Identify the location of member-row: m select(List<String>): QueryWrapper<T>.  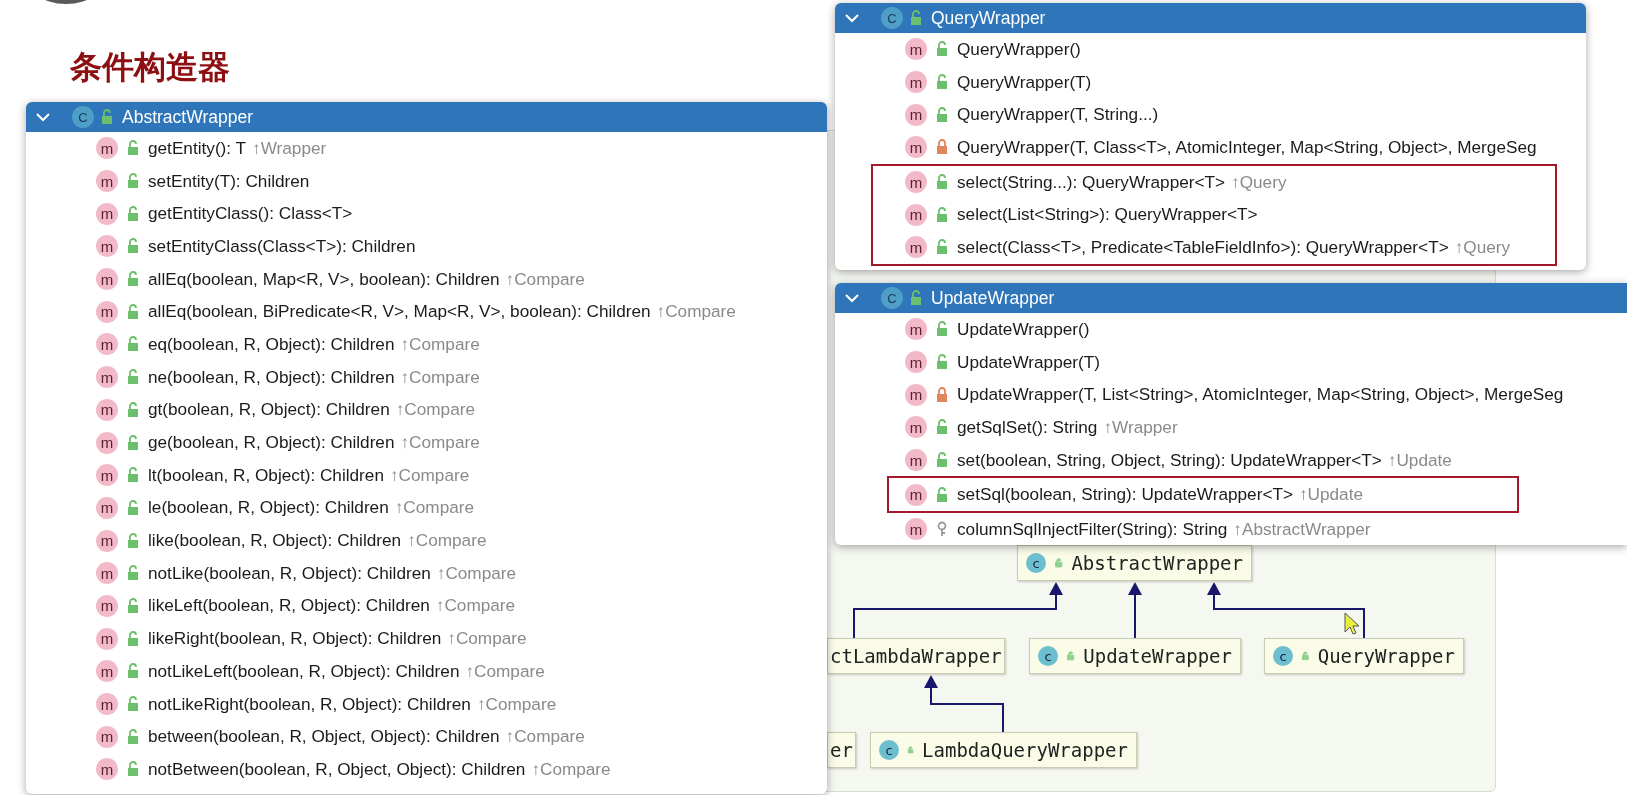
(1214, 215).